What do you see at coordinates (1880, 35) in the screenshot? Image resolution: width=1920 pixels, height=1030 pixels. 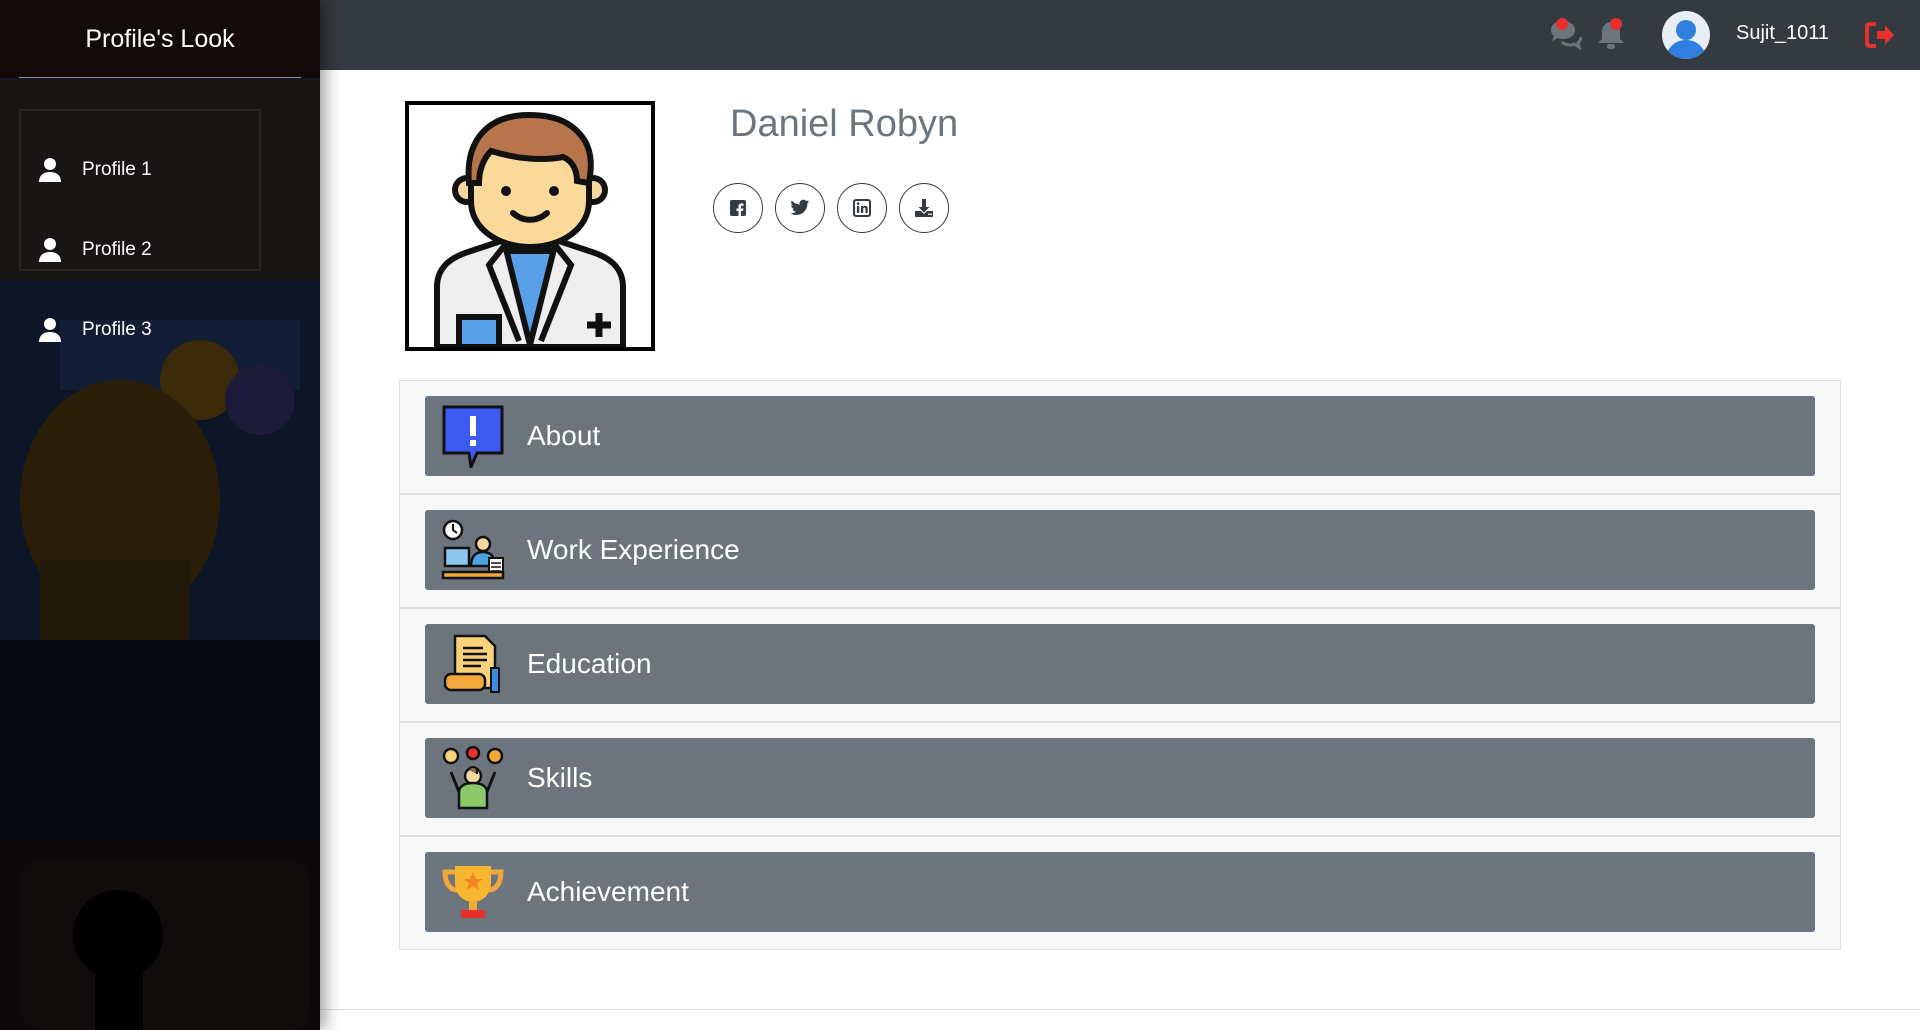 I see `logout-icon` at bounding box center [1880, 35].